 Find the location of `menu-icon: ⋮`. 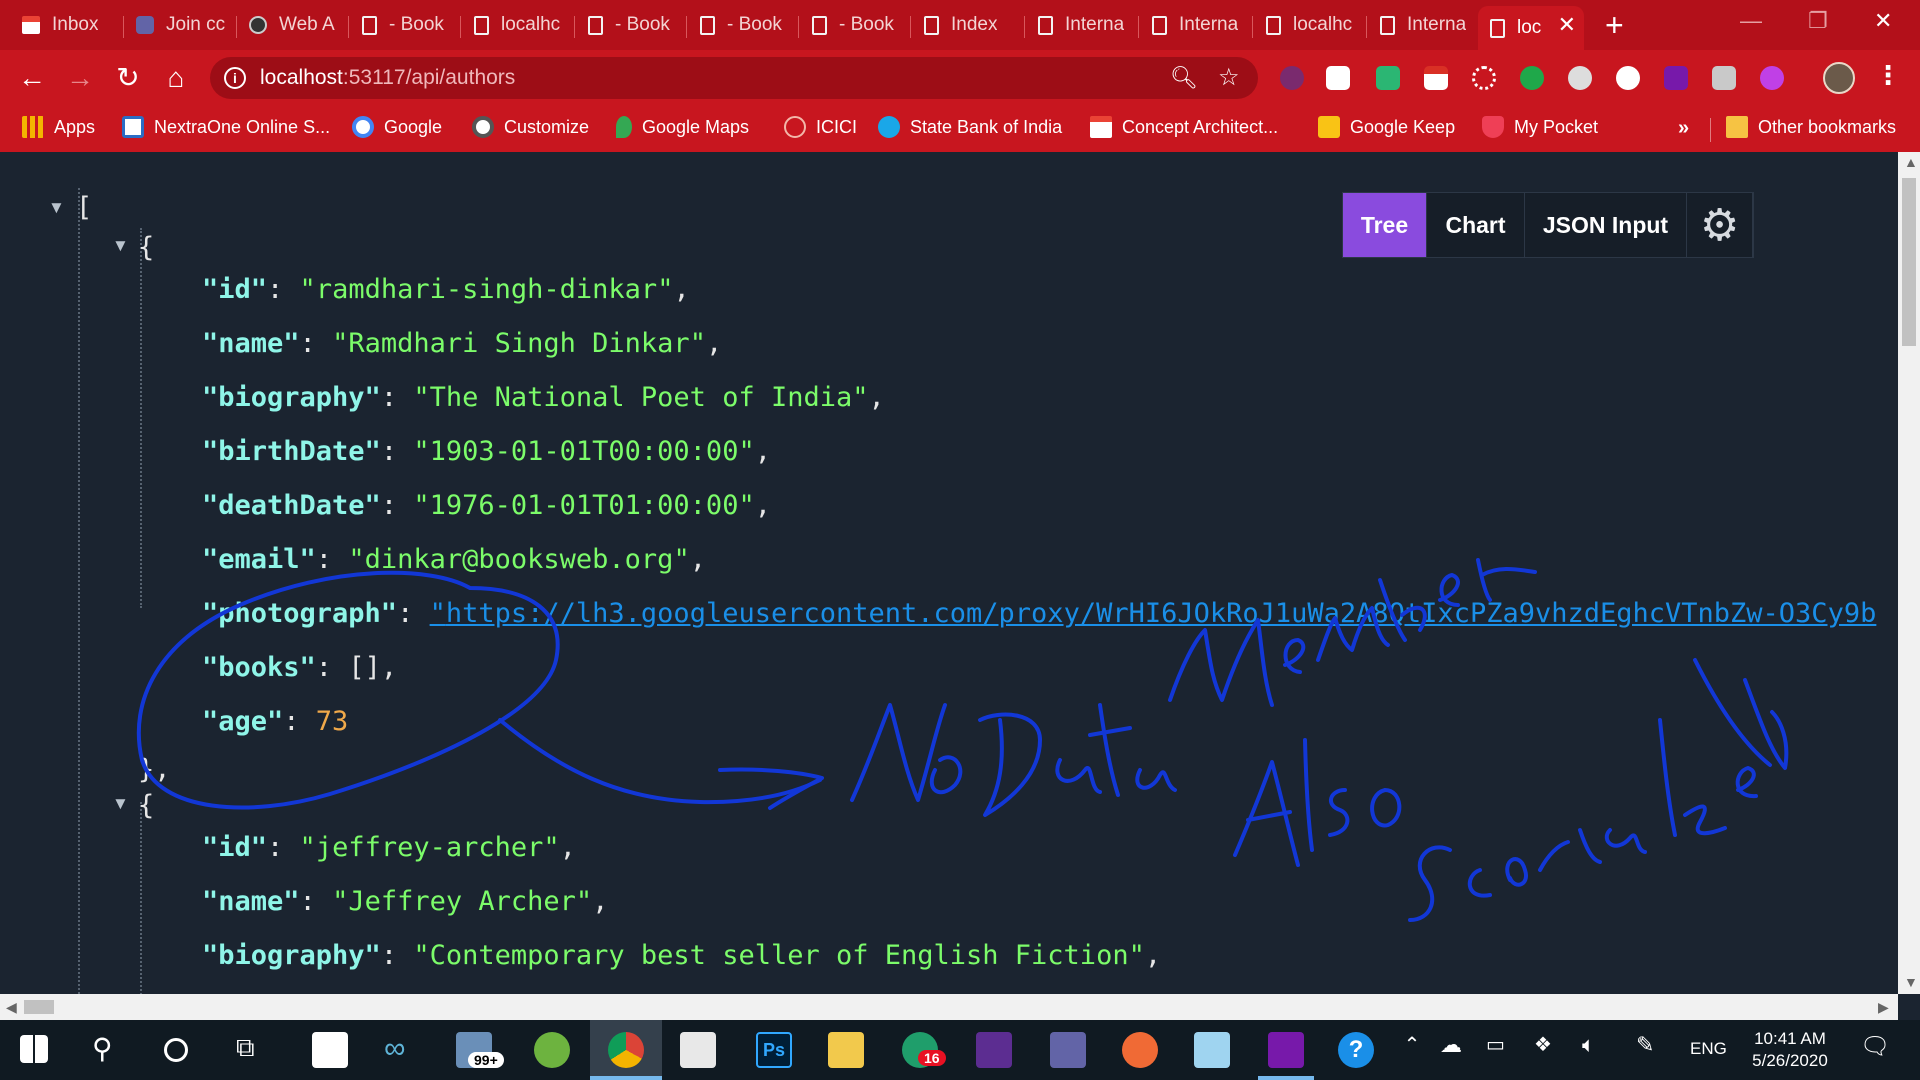

menu-icon: ⋮ is located at coordinates (1888, 75).